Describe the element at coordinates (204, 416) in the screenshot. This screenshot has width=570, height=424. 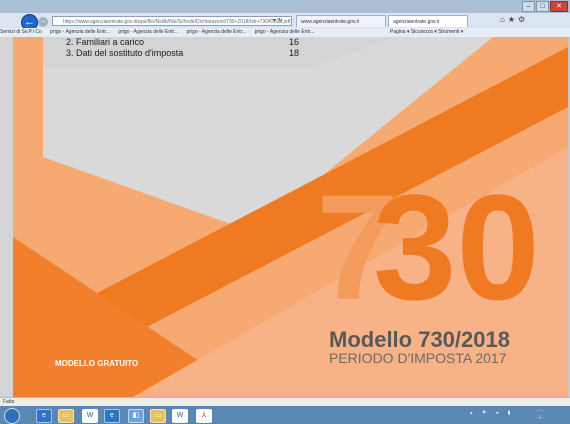
I see `acrobat-icon: ⅄` at that location.